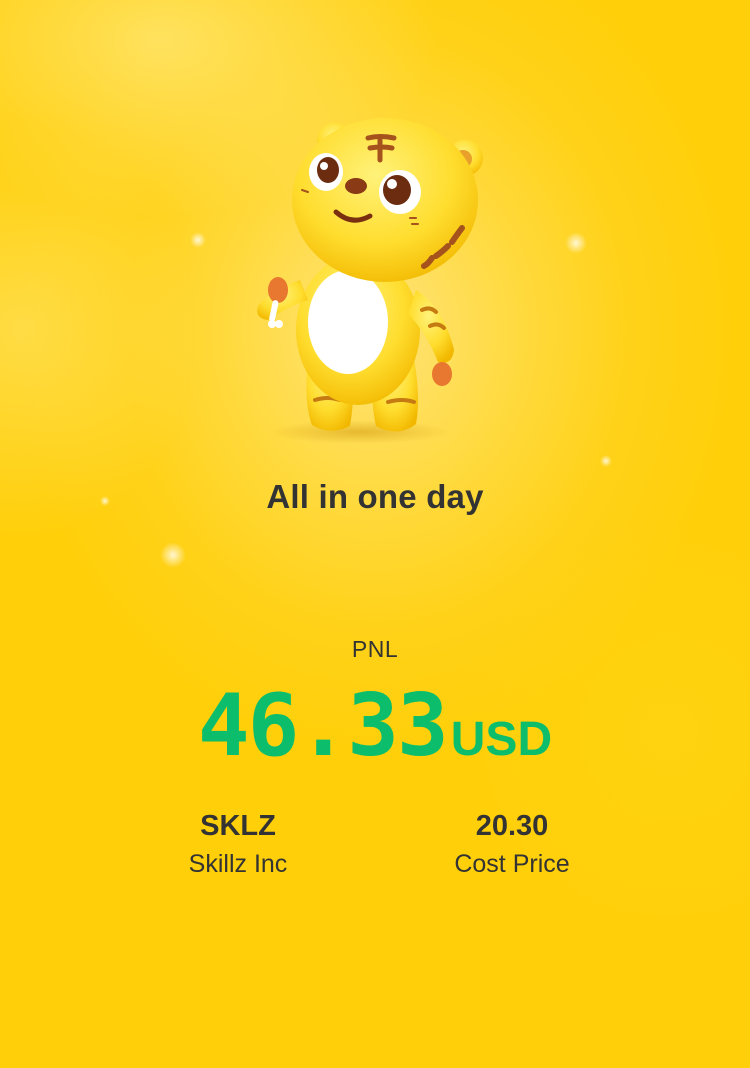 This screenshot has width=750, height=1068. I want to click on stock-name: Skillz Inc, so click(238, 864).